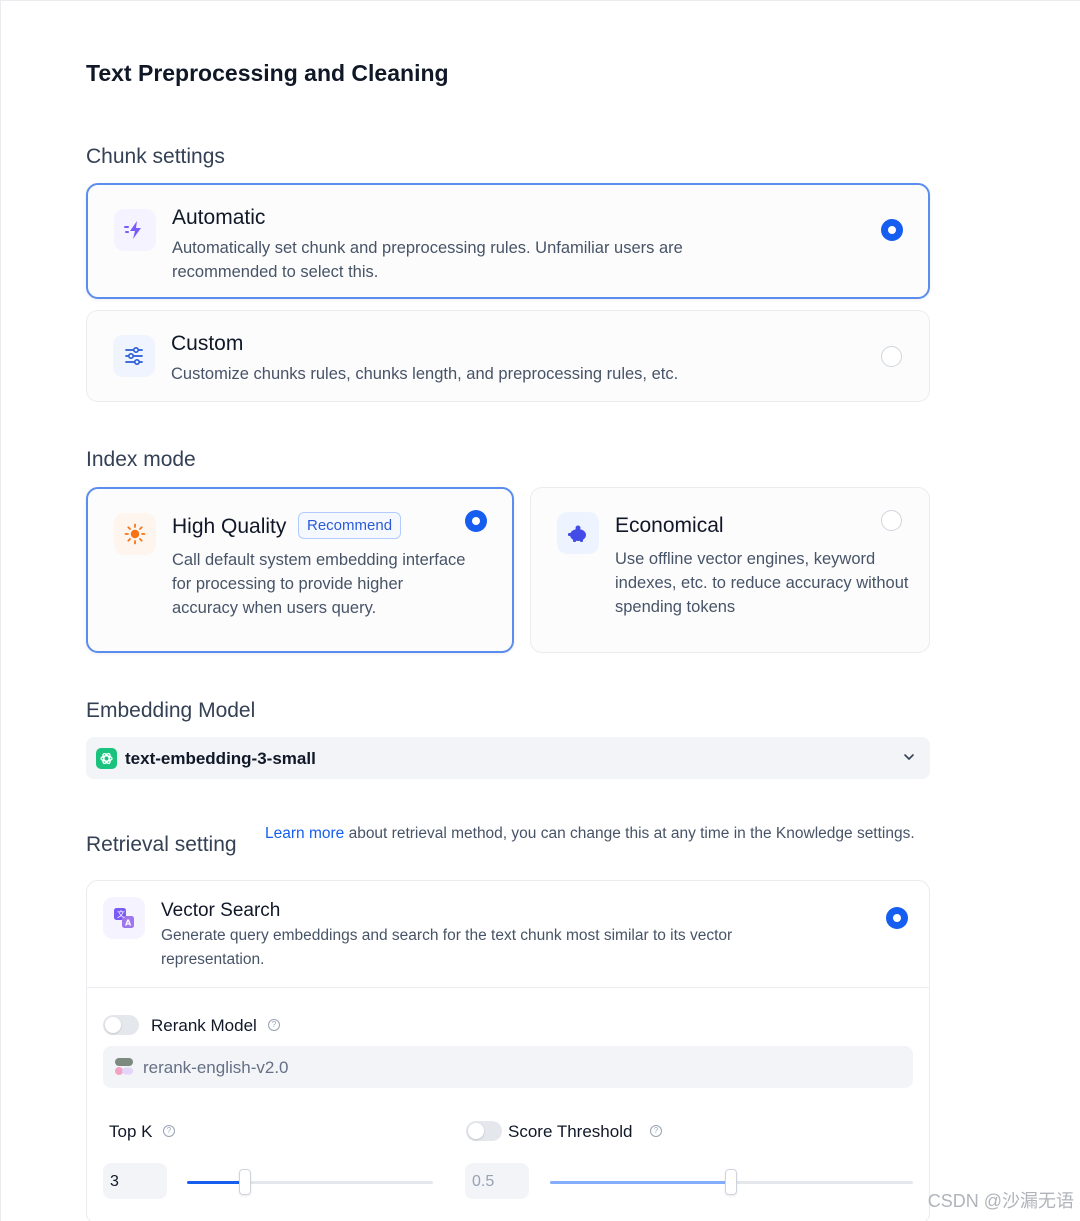 The height and width of the screenshot is (1221, 1080). What do you see at coordinates (304, 833) in the screenshot?
I see `learn-more-link: Learn more` at bounding box center [304, 833].